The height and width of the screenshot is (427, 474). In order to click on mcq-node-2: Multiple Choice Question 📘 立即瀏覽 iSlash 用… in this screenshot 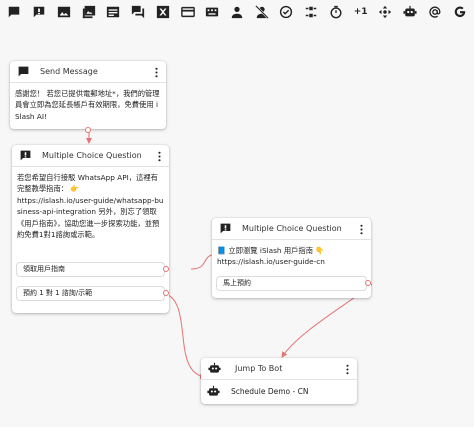, I will do `click(291, 258)`.